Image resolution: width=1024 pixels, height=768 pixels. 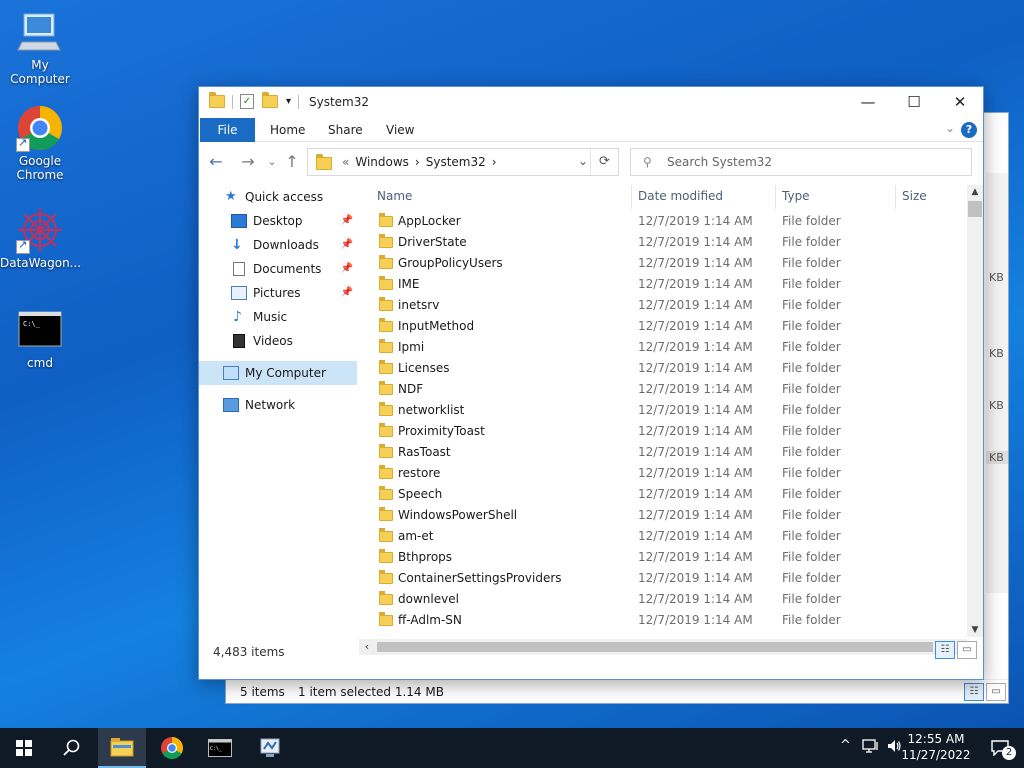 I want to click on file-row: networklist 12/7/2019 1:14 AM File folder, so click(x=669, y=410).